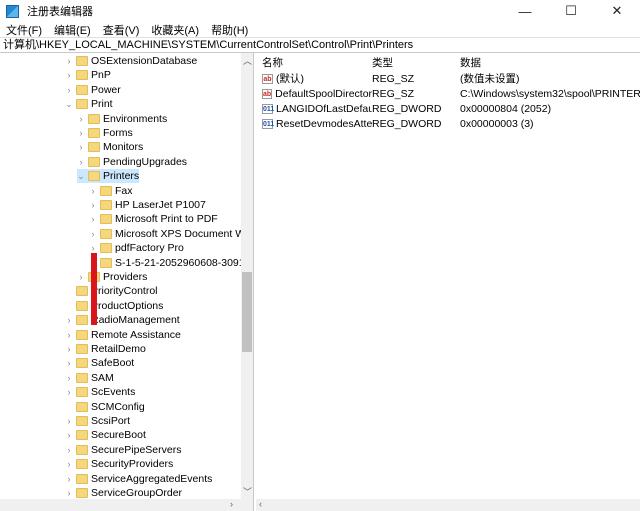 The image size is (640, 511). I want to click on tree-item: › SAM, so click(89, 378).